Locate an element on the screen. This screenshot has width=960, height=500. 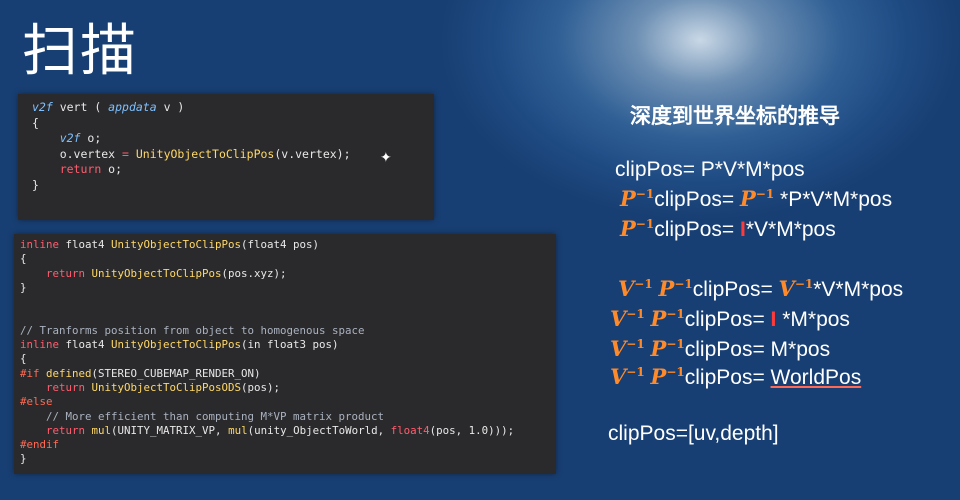
equation-4: V−1 P−1clipPos= V−1*V*M*pos is located at coordinates (760, 289).